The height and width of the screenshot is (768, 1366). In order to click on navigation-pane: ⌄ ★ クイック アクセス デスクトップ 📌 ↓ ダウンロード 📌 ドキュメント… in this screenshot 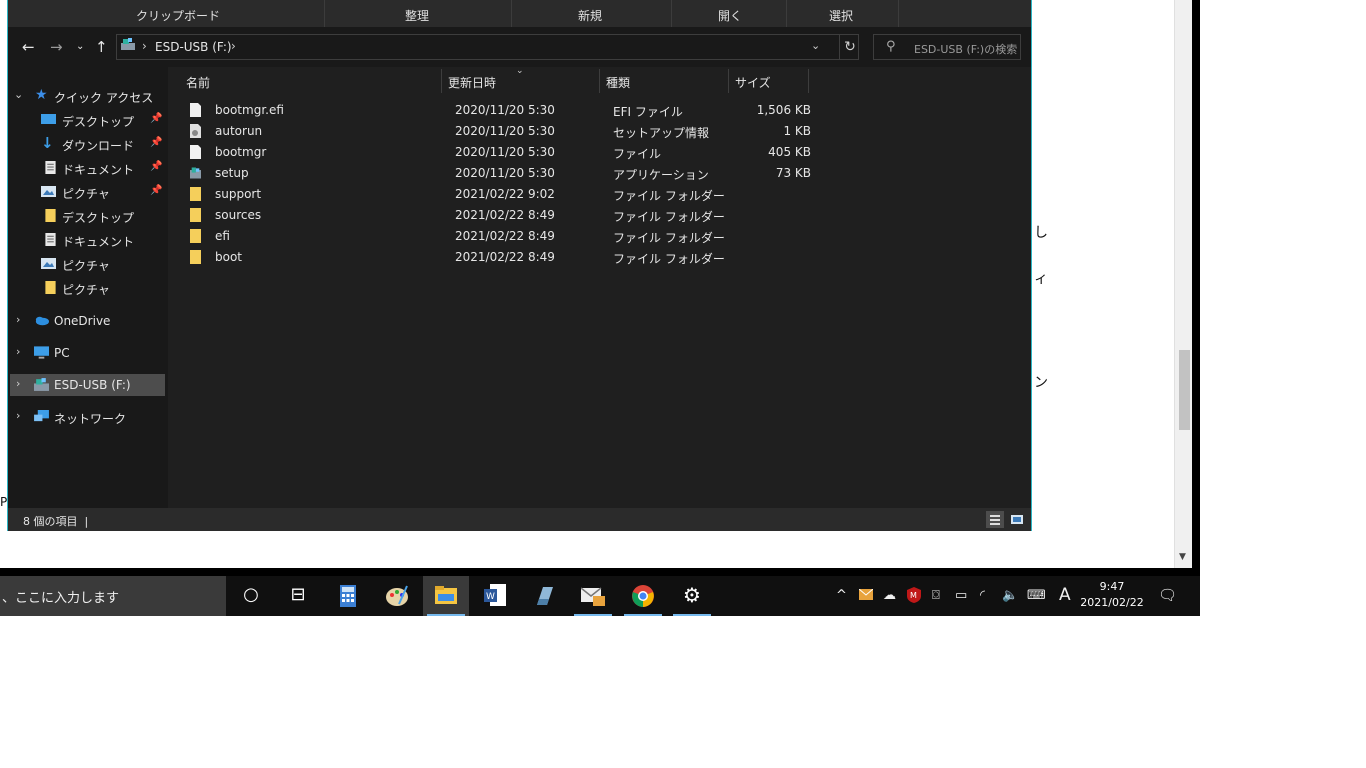, I will do `click(87, 287)`.